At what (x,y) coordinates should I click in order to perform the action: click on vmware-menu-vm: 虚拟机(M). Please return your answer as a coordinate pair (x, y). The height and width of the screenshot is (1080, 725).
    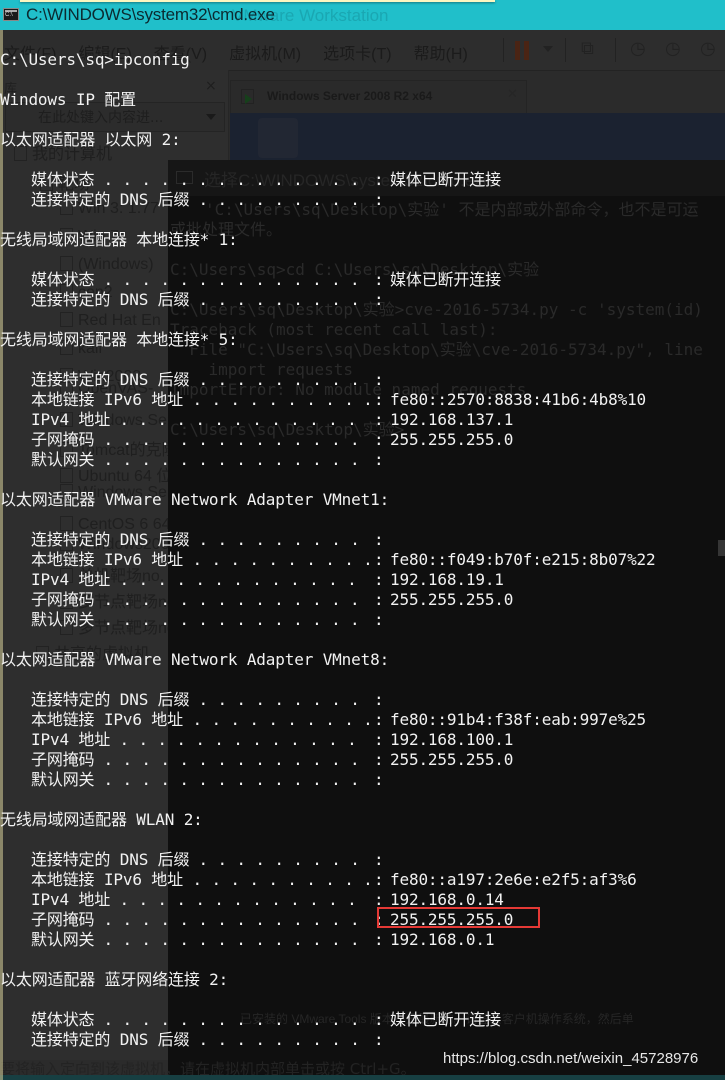
    Looking at the image, I should click on (265, 52).